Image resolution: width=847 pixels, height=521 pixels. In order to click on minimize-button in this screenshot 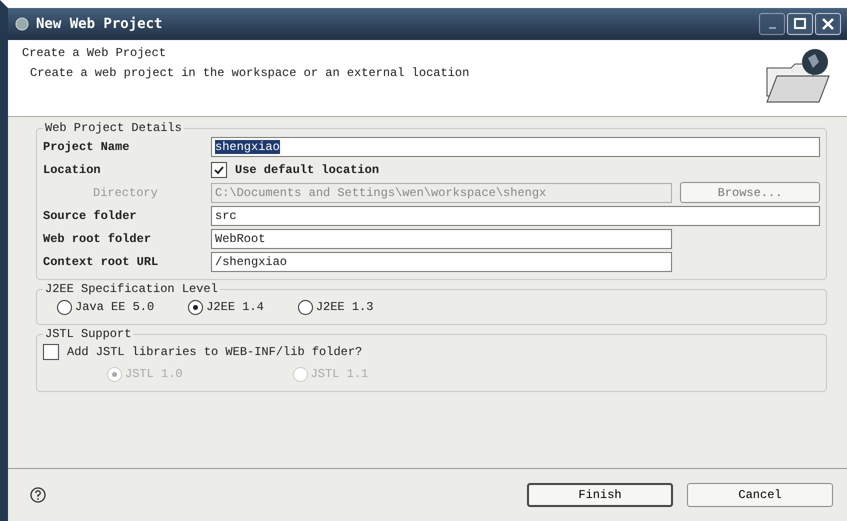, I will do `click(772, 24)`.